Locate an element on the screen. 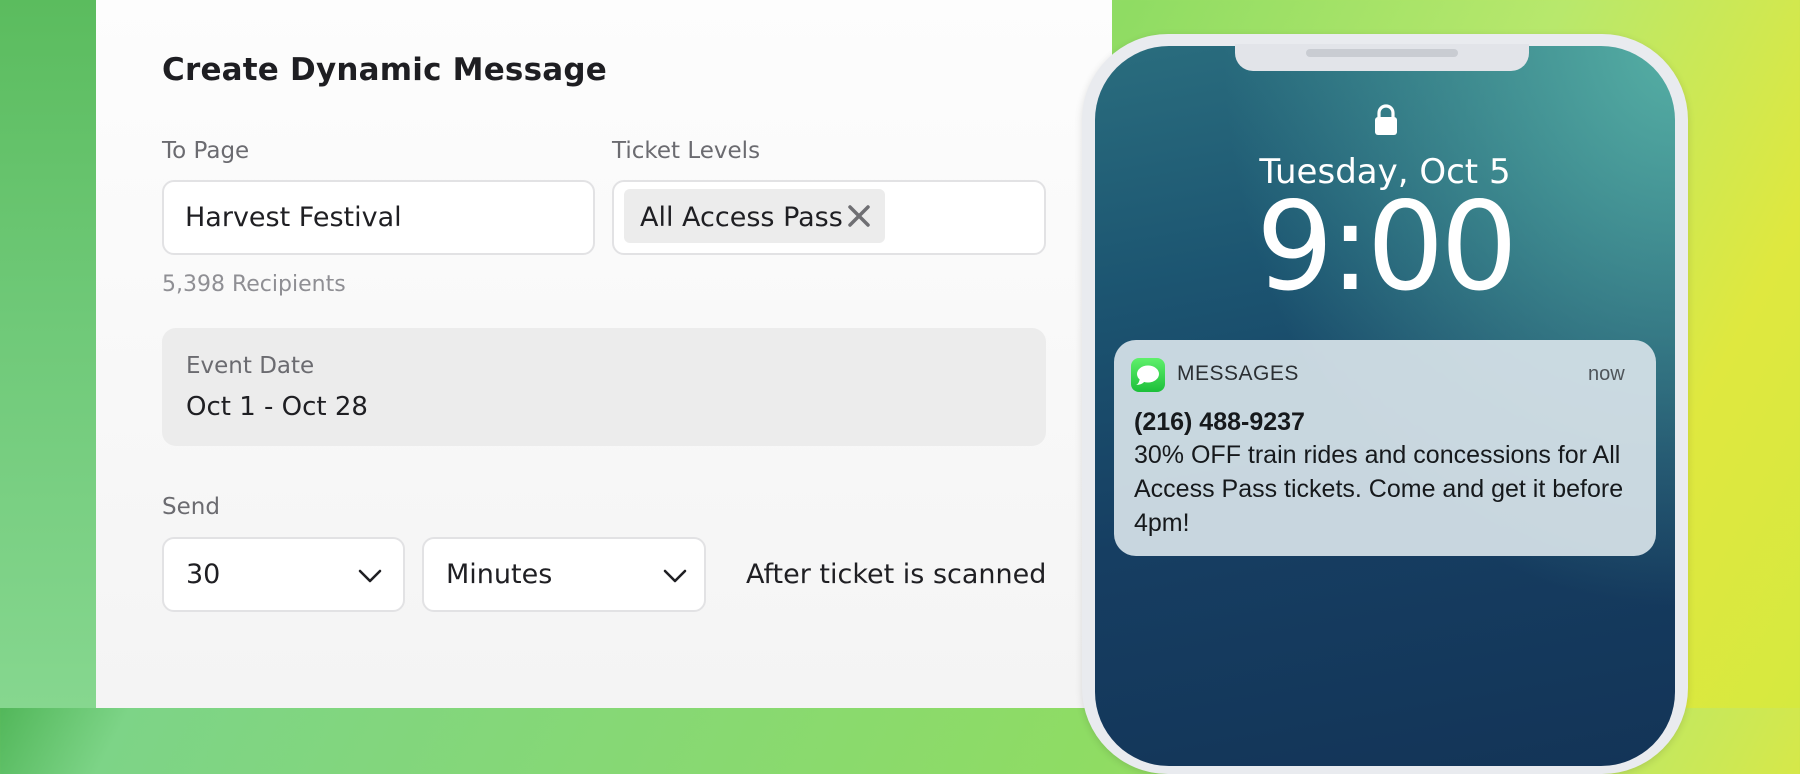  notification-app-name: MESSAGES is located at coordinates (1238, 373).